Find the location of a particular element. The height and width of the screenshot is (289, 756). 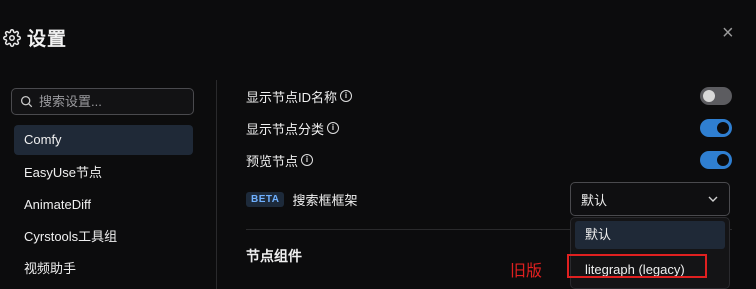

show-node-category-toggle is located at coordinates (716, 128).